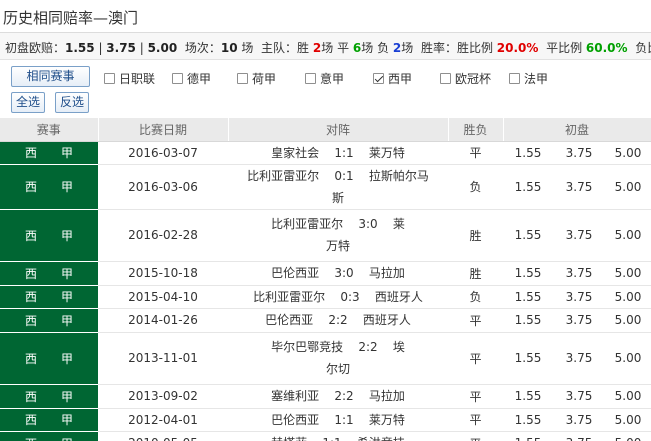 This screenshot has width=651, height=441. Describe the element at coordinates (643, 48) in the screenshot. I see `loss-ratio-label: 负比` at that location.